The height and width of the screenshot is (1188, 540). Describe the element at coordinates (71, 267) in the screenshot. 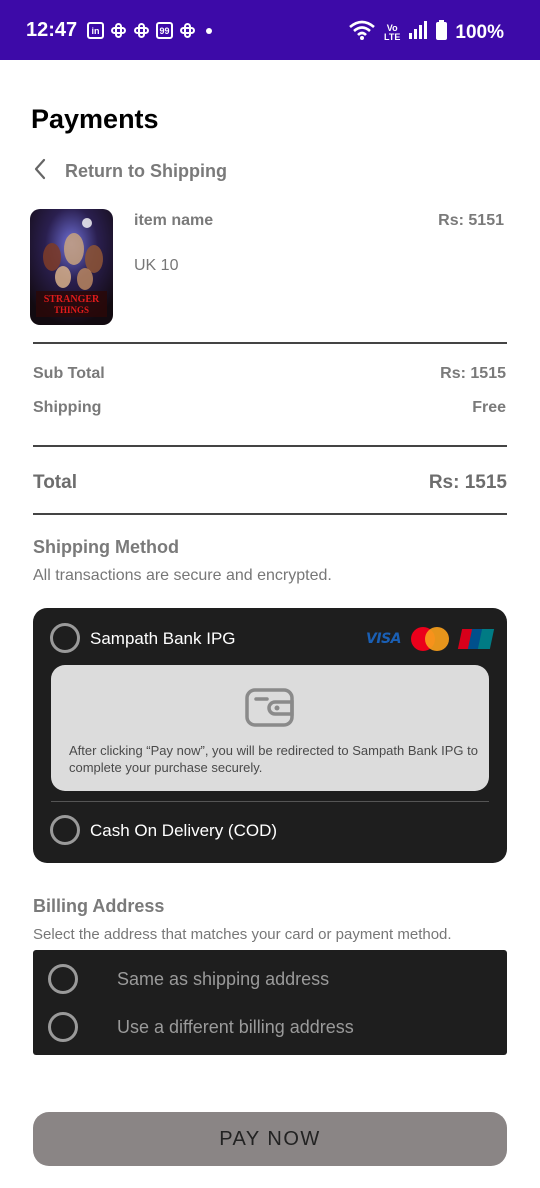

I see `item-thumbnail: STRANGER THINGS` at that location.